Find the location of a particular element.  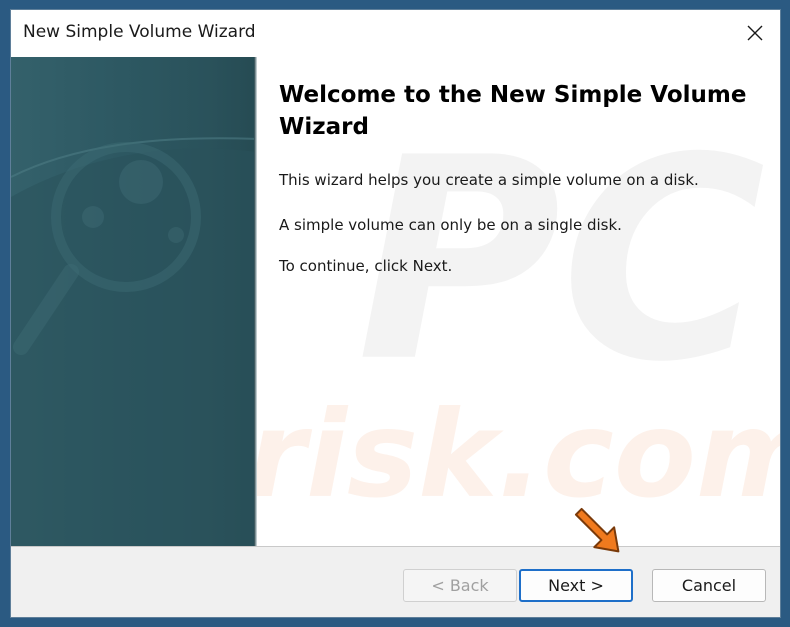

back-button: < Back is located at coordinates (460, 585).